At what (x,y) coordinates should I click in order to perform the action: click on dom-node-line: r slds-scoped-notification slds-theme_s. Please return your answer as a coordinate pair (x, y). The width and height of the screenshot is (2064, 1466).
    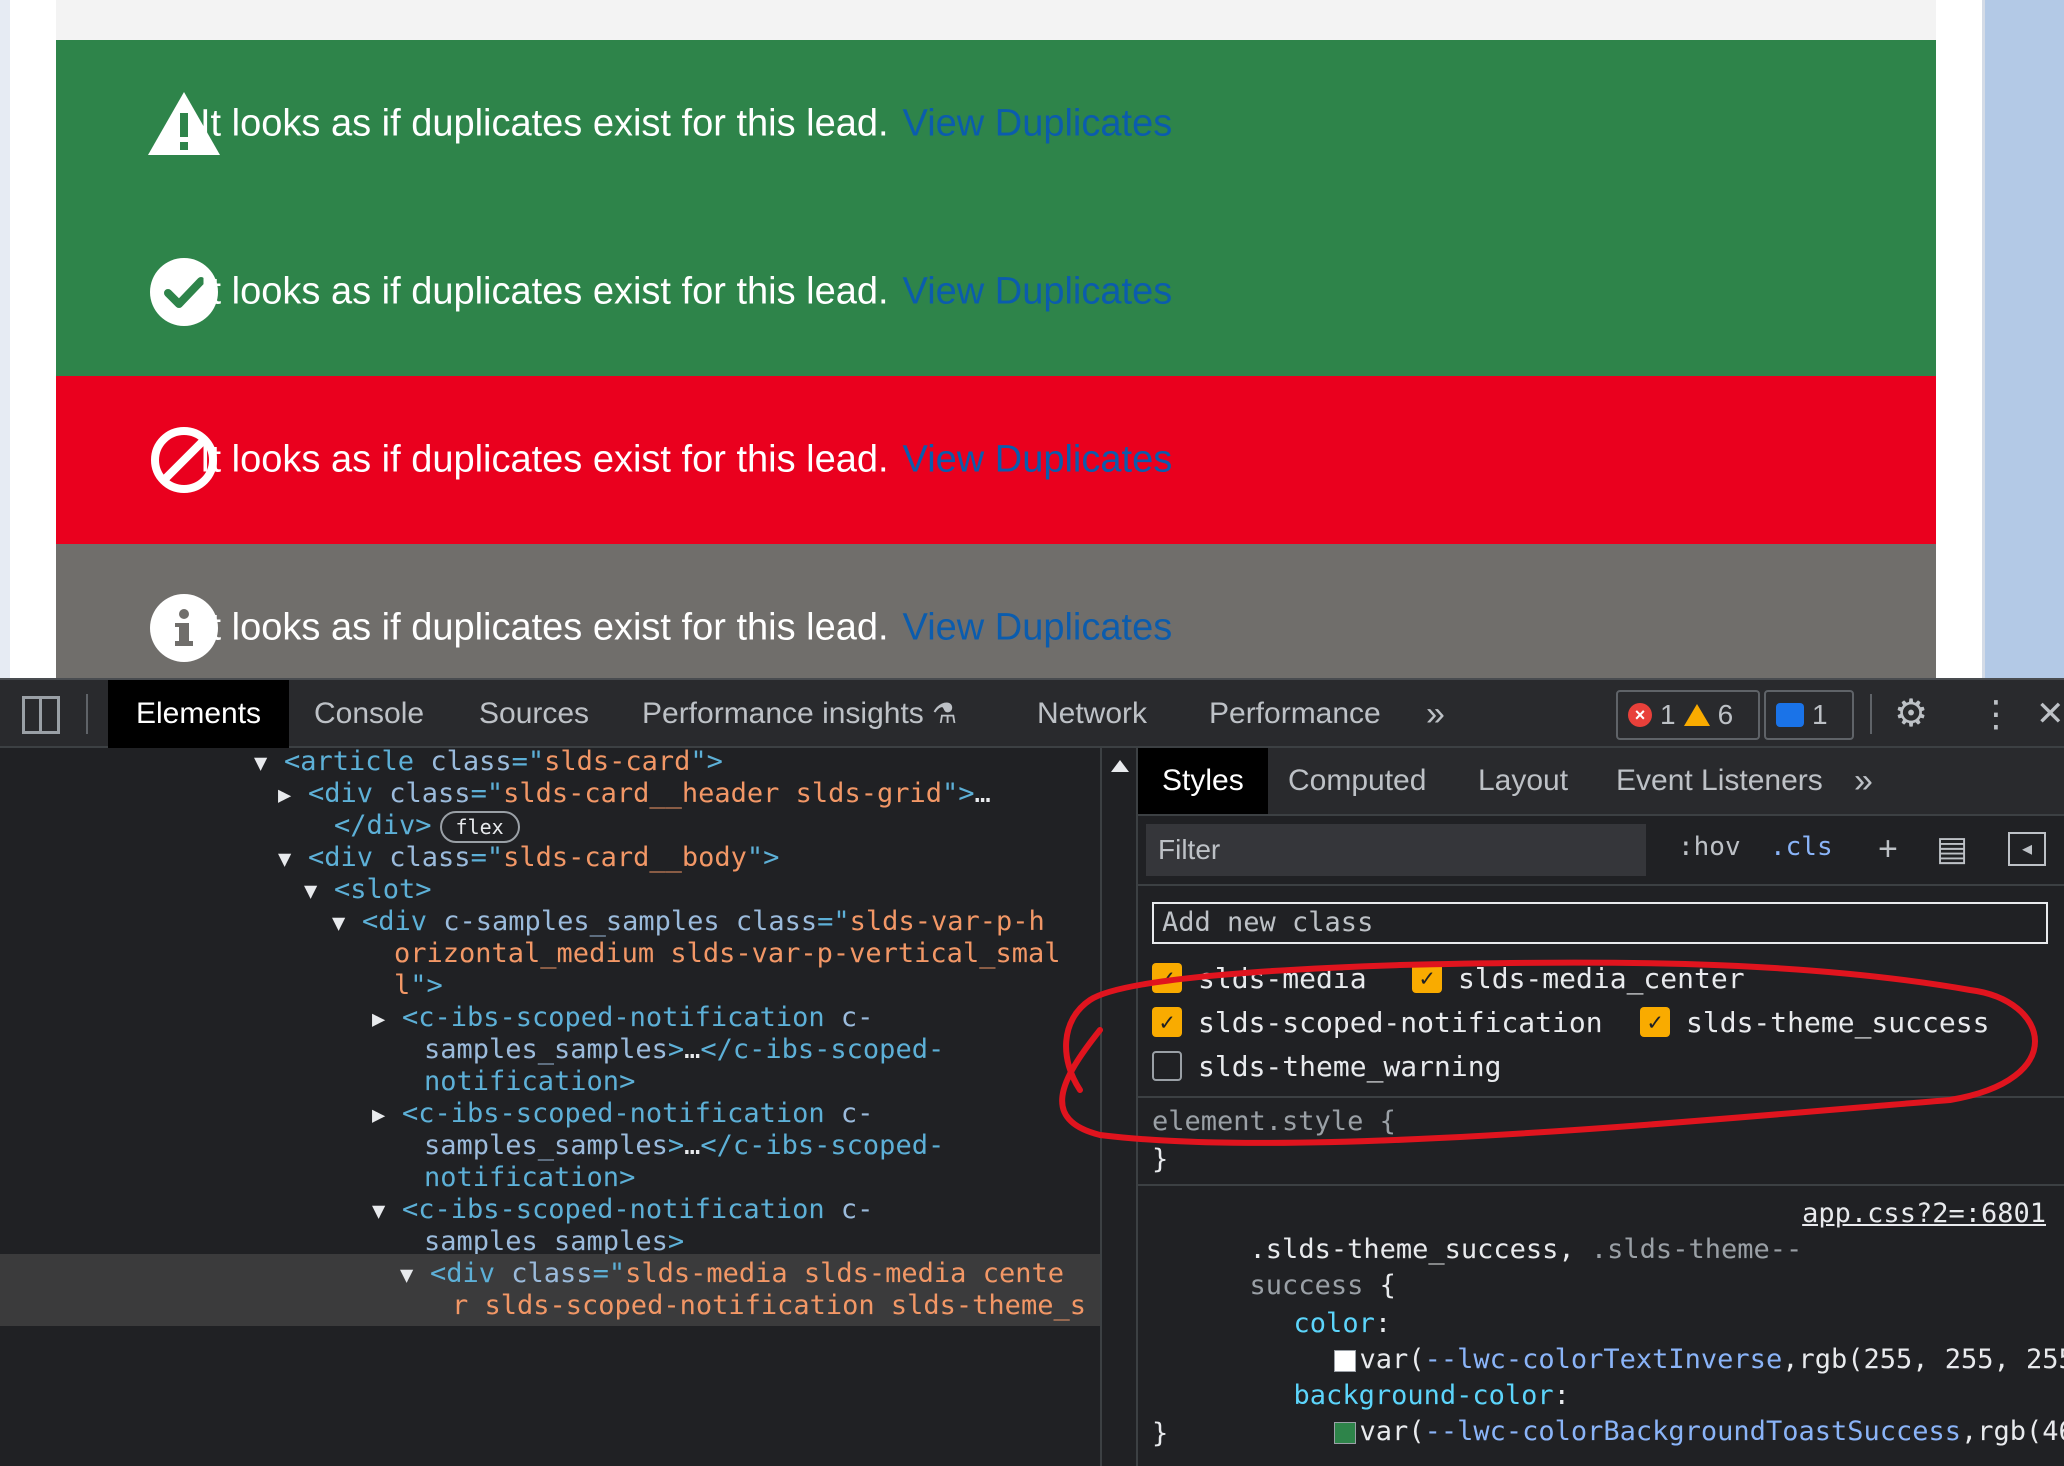
    Looking at the image, I should click on (550, 1306).